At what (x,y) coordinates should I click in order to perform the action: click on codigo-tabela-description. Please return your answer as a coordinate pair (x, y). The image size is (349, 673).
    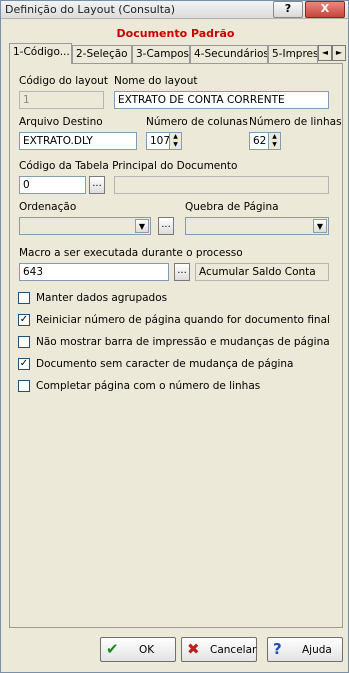
    Looking at the image, I should click on (221, 185).